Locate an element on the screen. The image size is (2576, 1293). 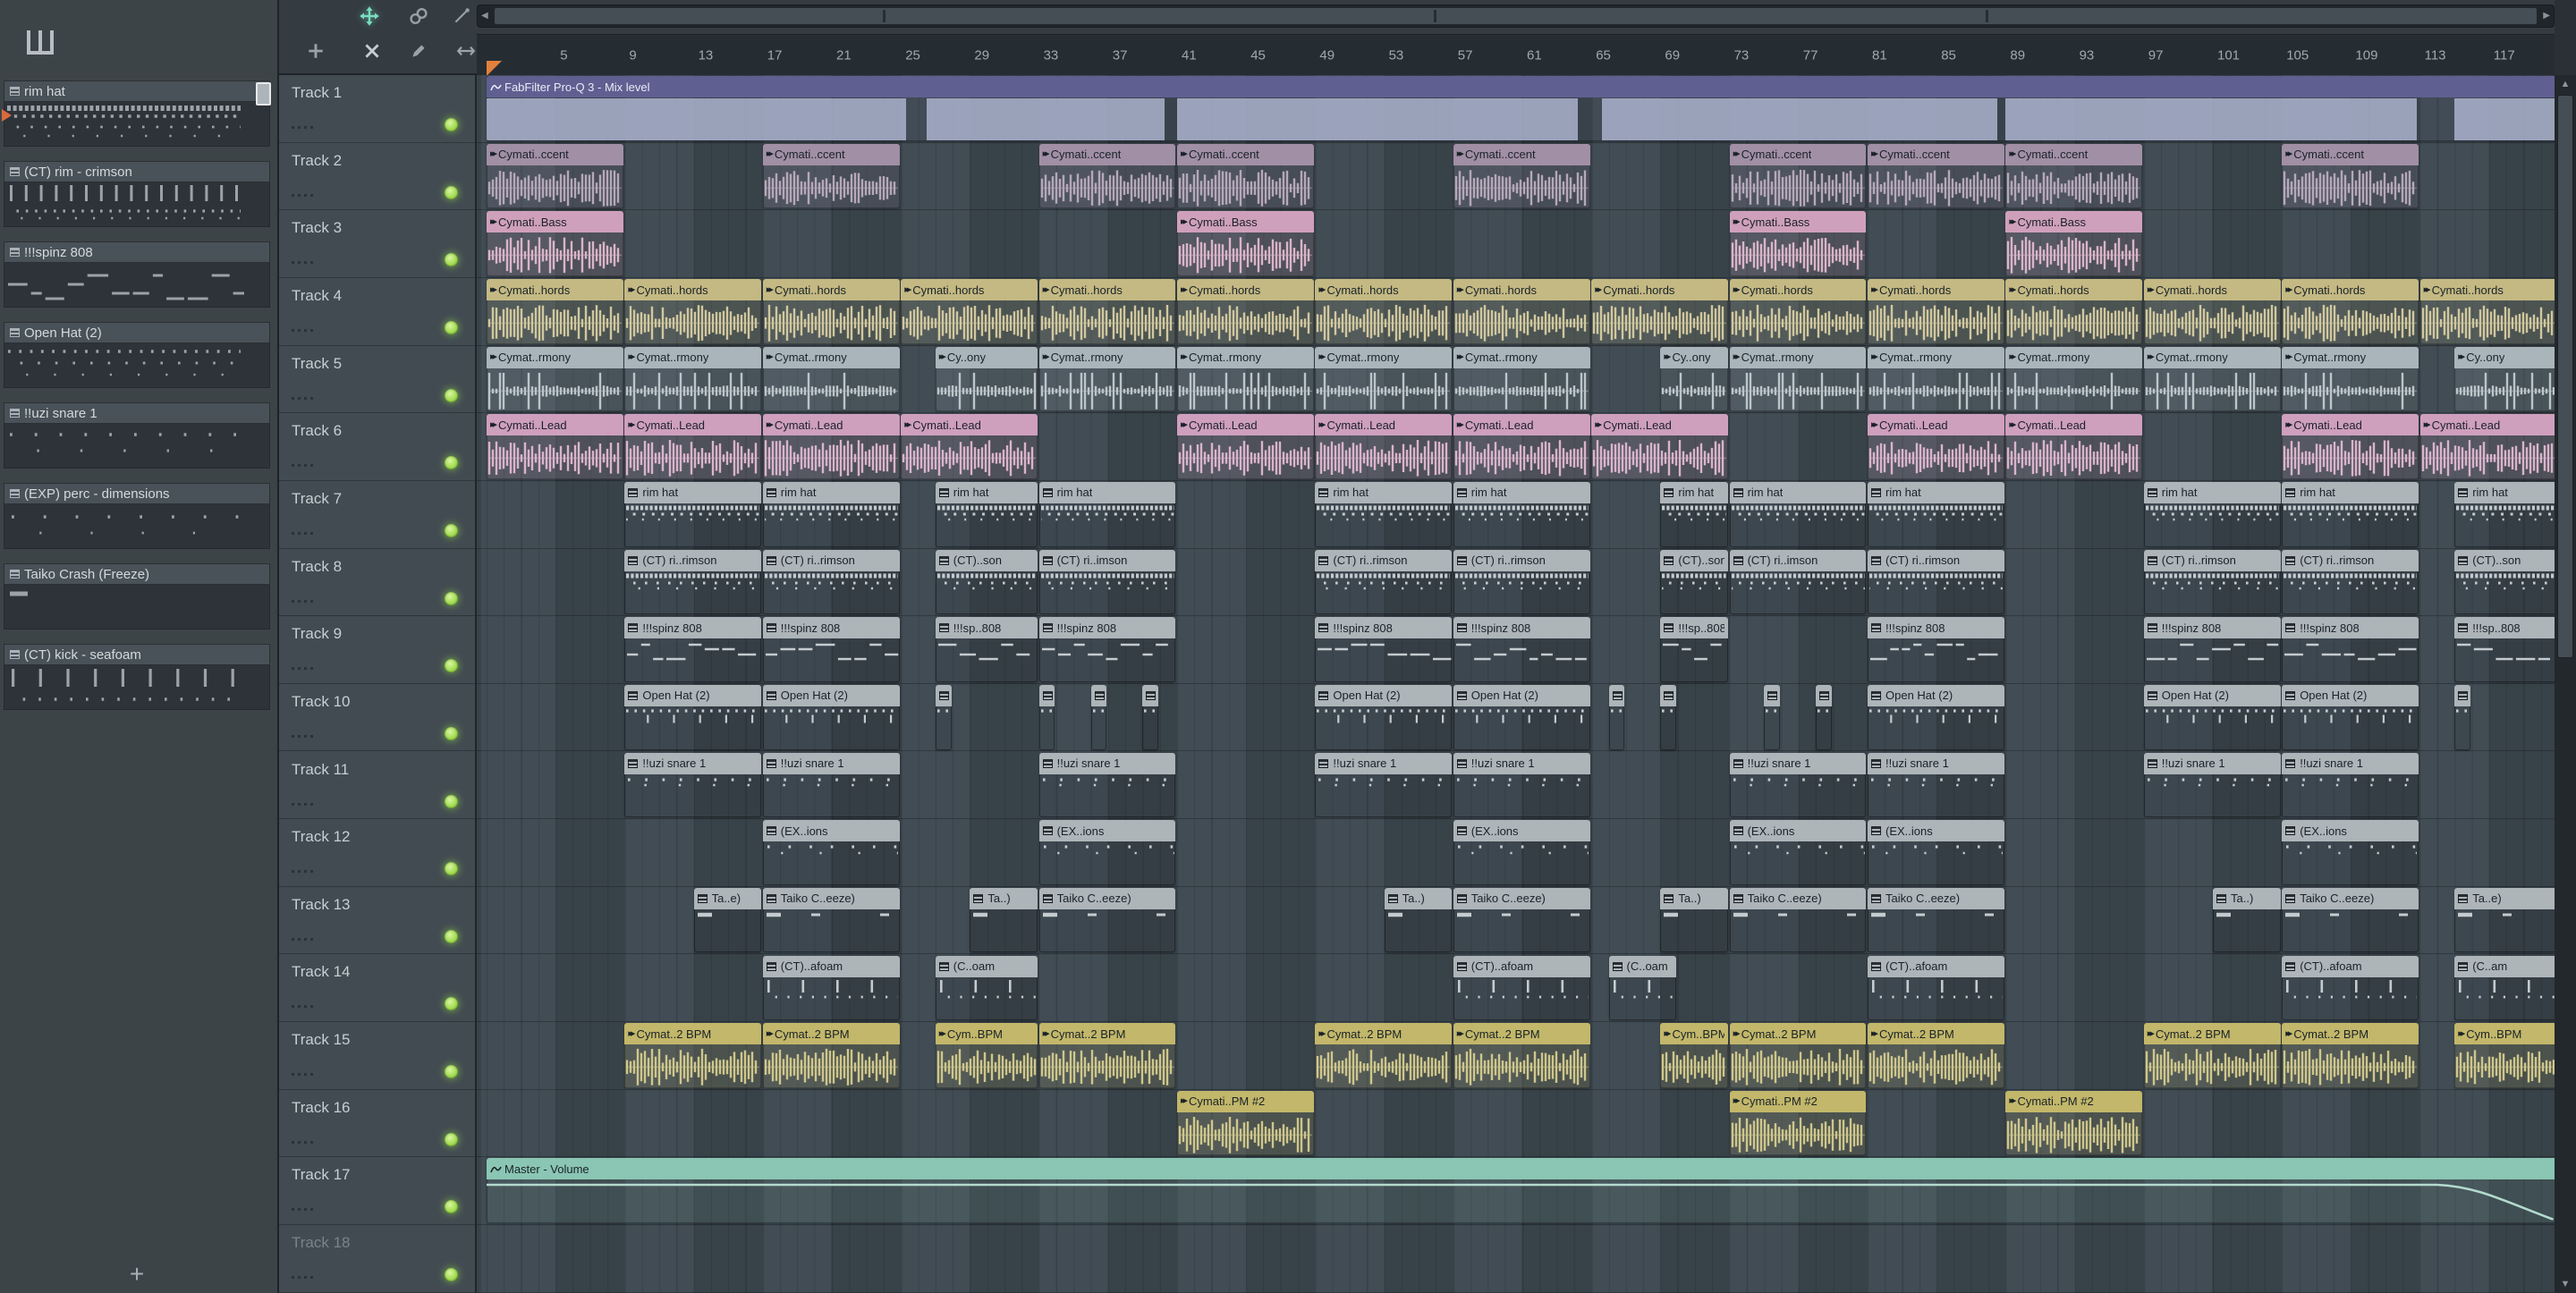
pattern-clip: (CT) ri..rimson is located at coordinates (2350, 582).